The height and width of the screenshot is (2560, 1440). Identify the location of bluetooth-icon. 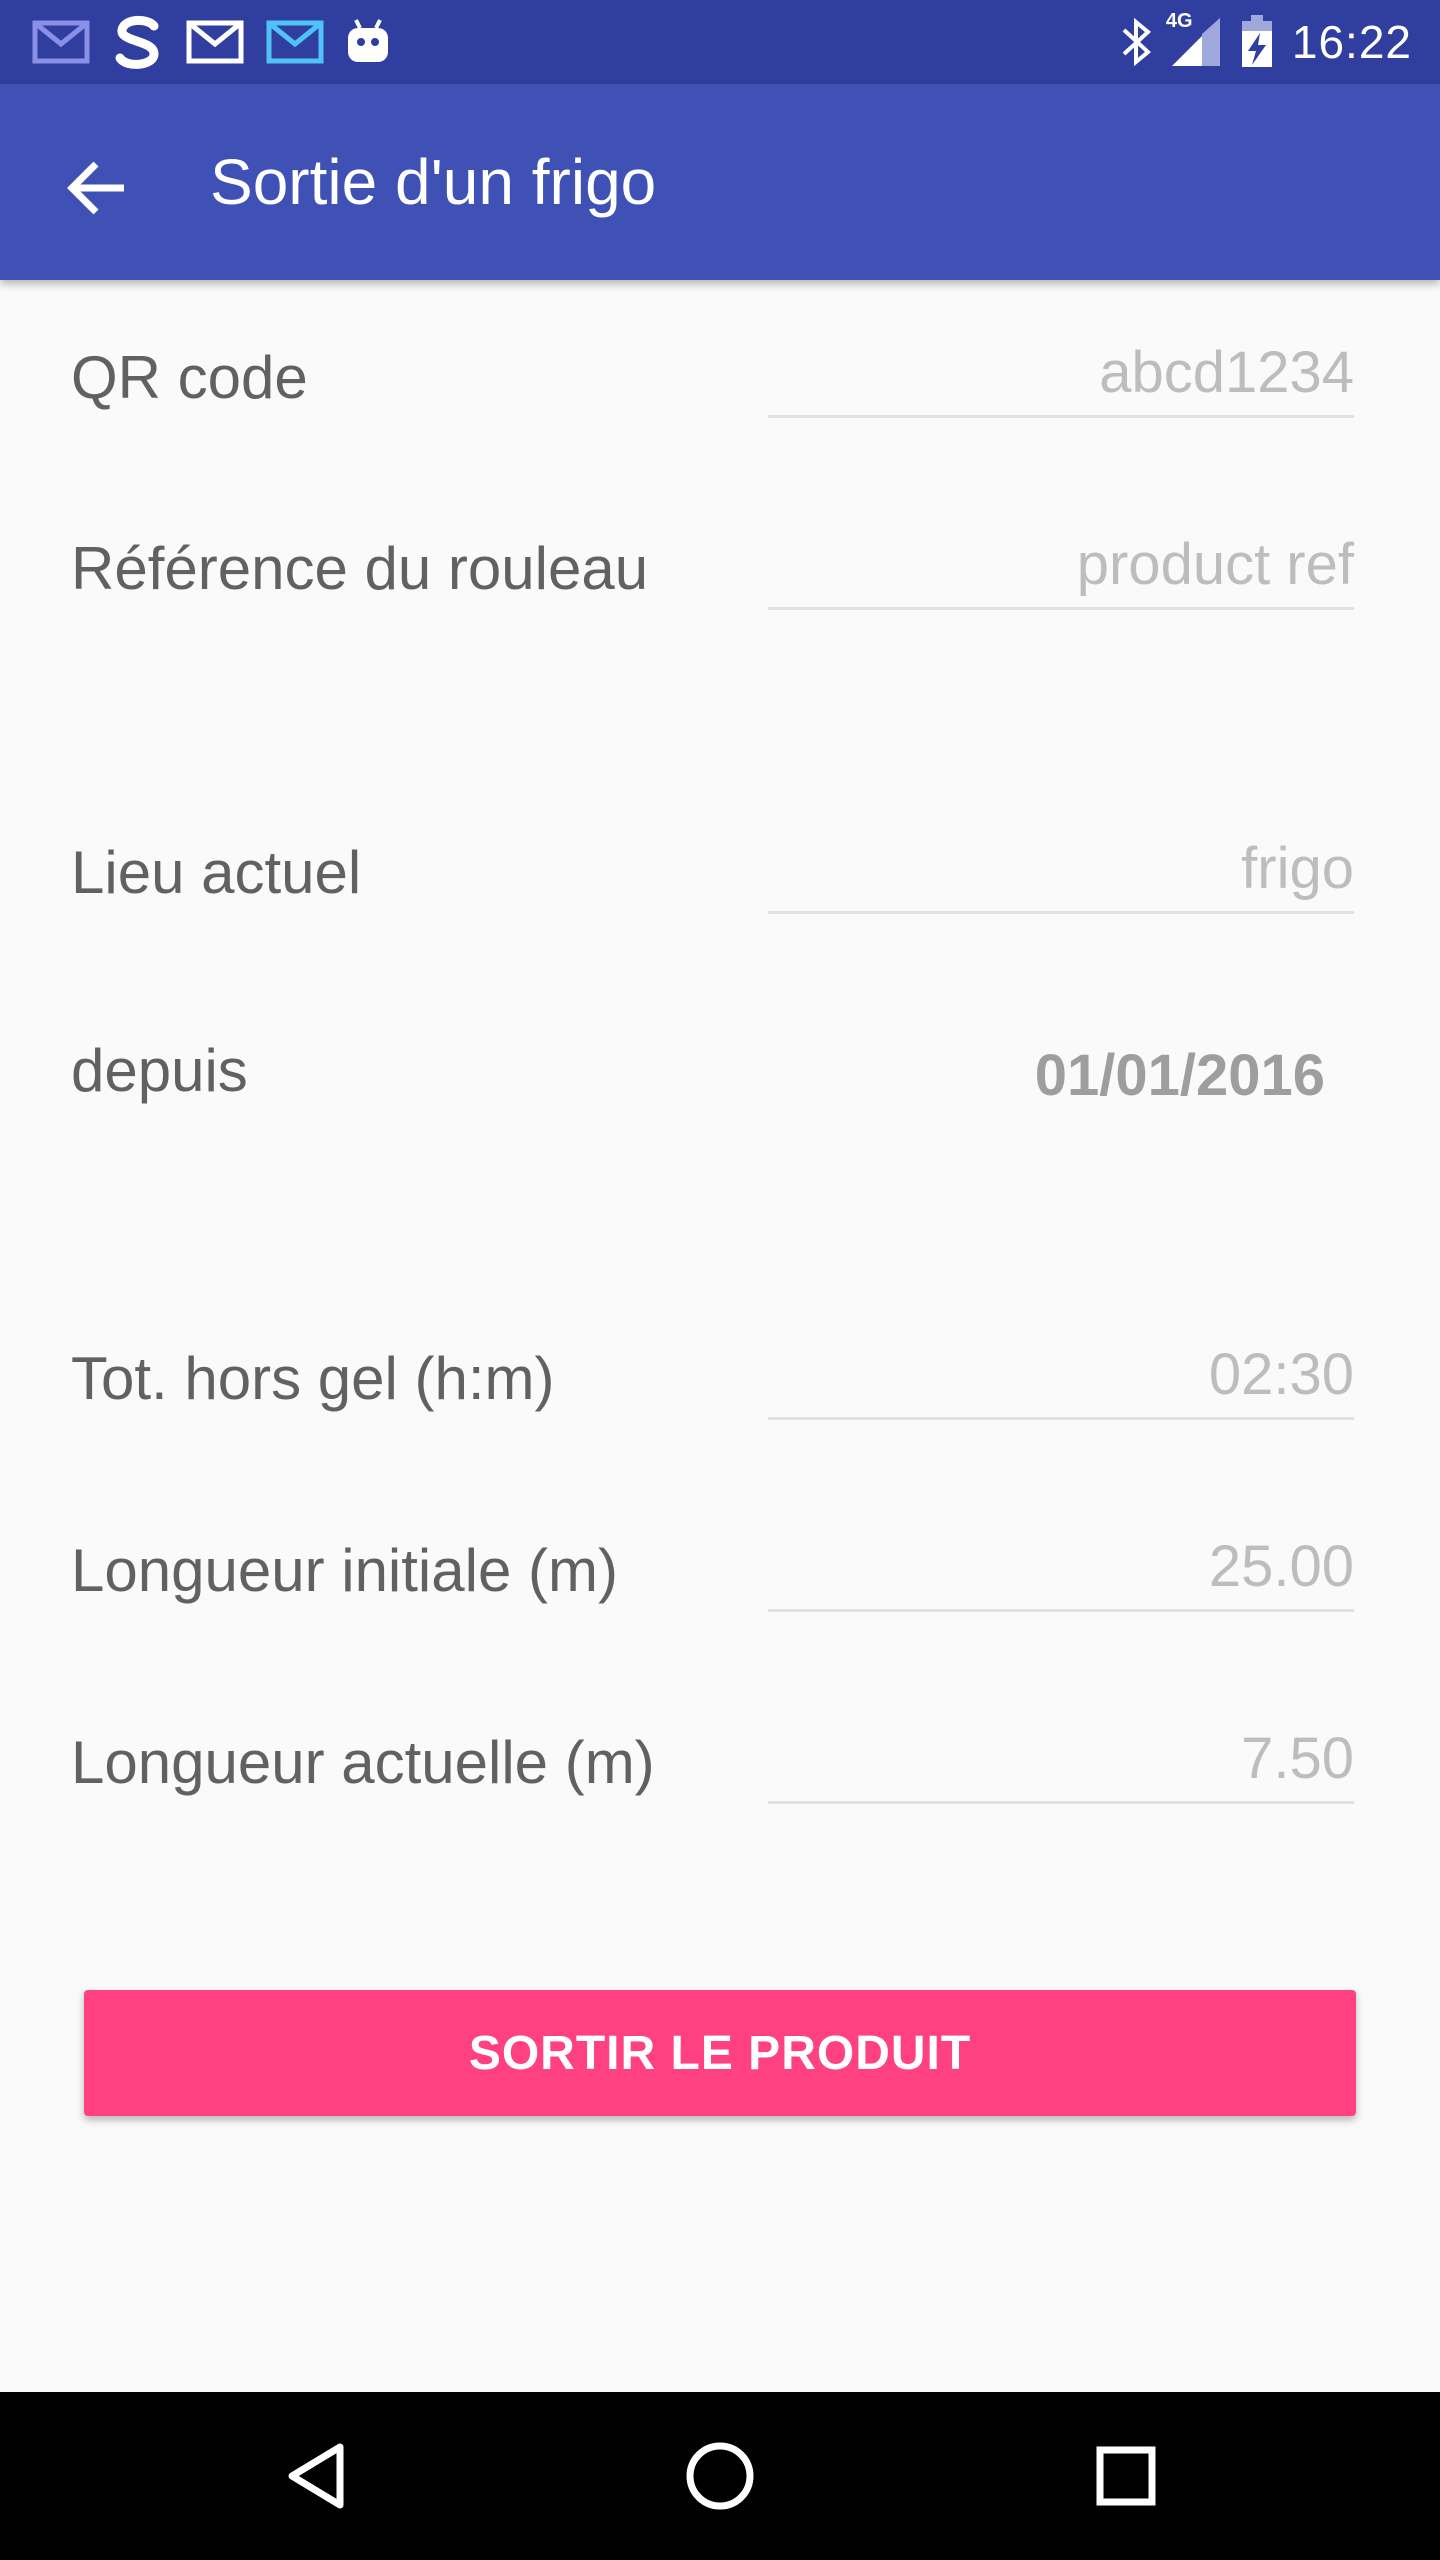
(1137, 42).